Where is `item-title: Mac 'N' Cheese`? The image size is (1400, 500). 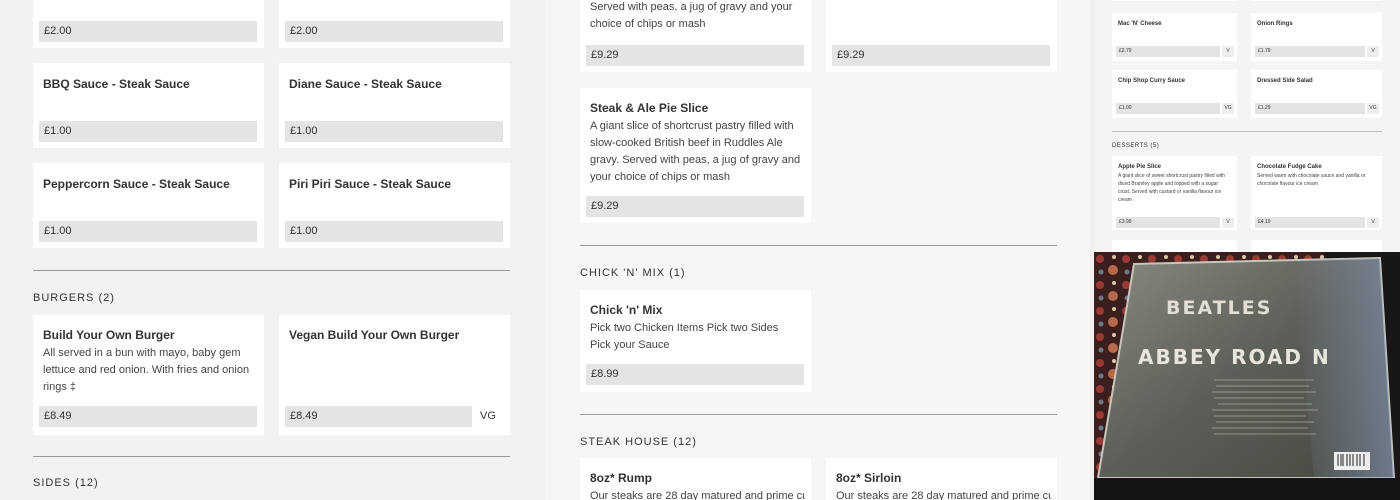 item-title: Mac 'N' Cheese is located at coordinates (1140, 24).